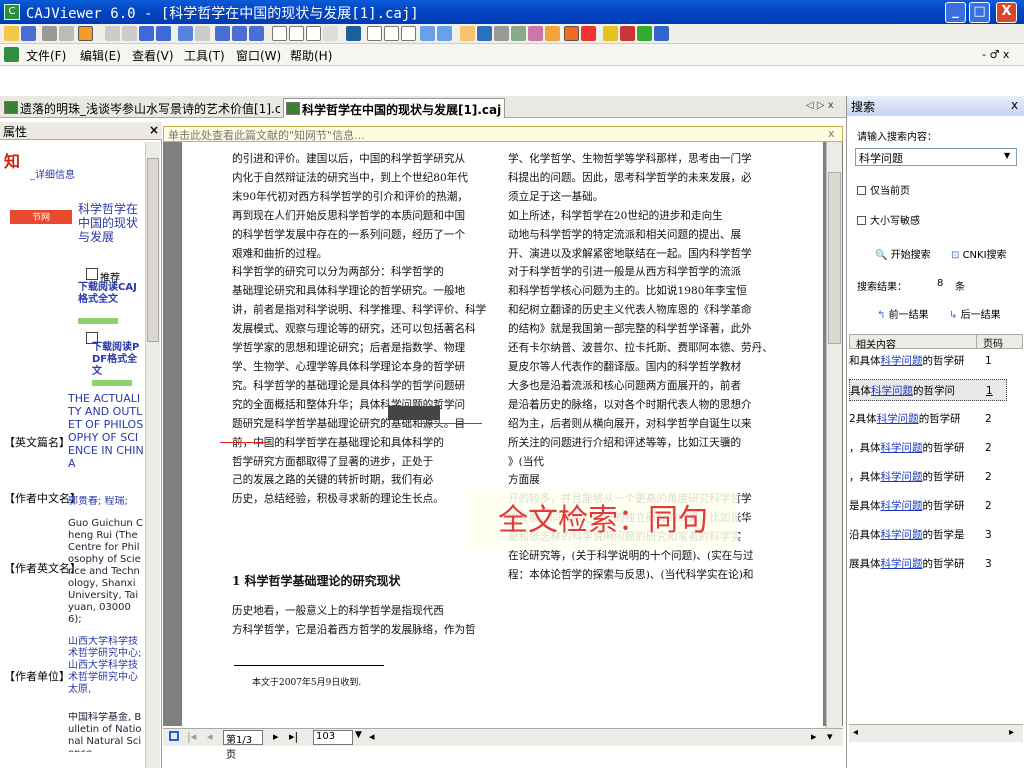  Describe the element at coordinates (661, 33) in the screenshot. I see `download-icon` at that location.